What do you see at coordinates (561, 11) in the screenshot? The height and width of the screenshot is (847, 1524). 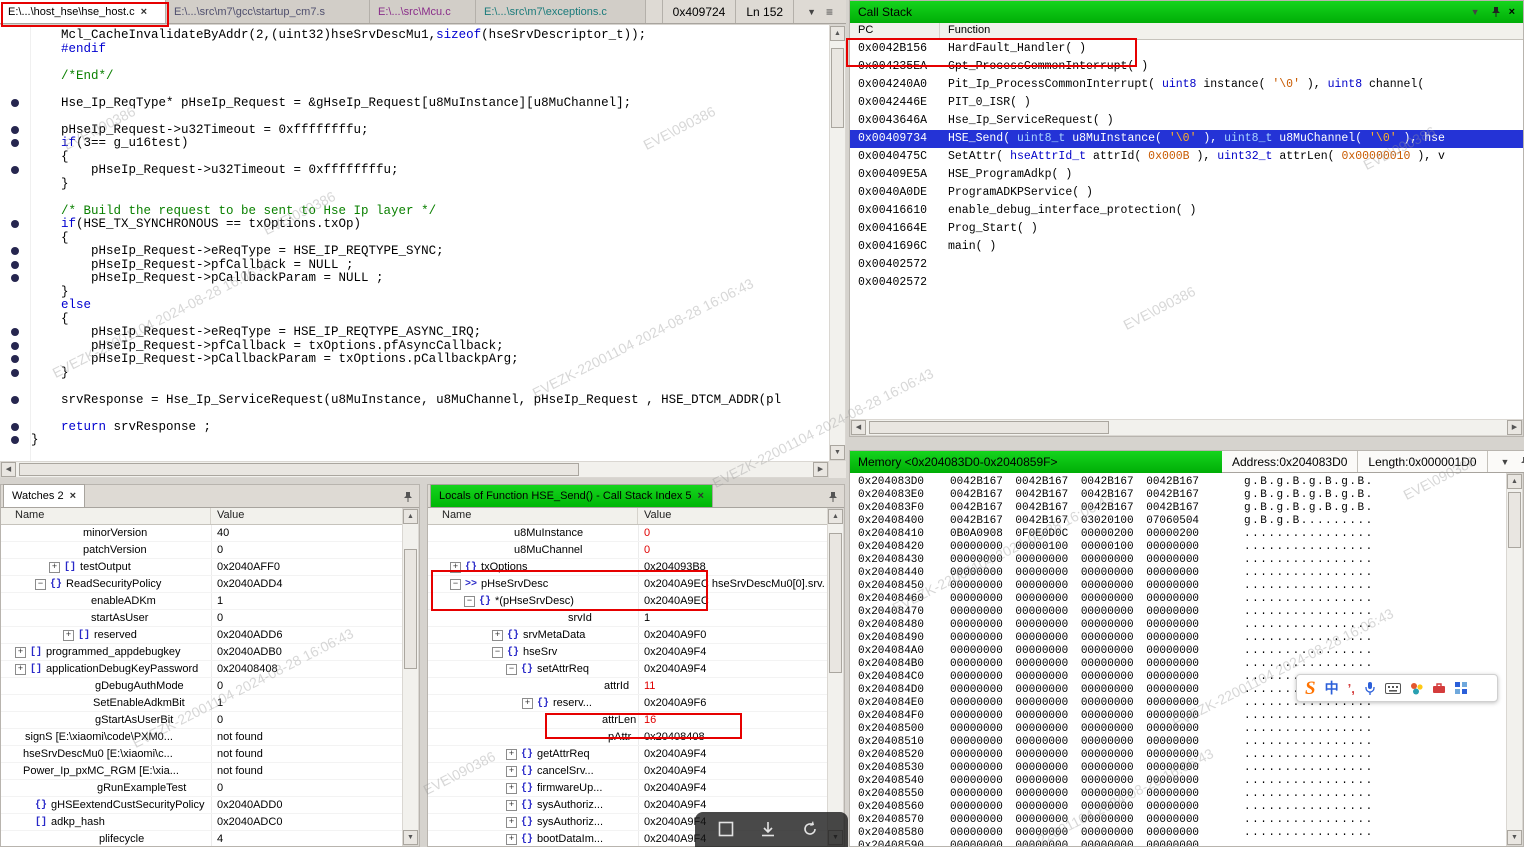 I see `editor-tab: E:\...\src\m7\exceptions.c` at bounding box center [561, 11].